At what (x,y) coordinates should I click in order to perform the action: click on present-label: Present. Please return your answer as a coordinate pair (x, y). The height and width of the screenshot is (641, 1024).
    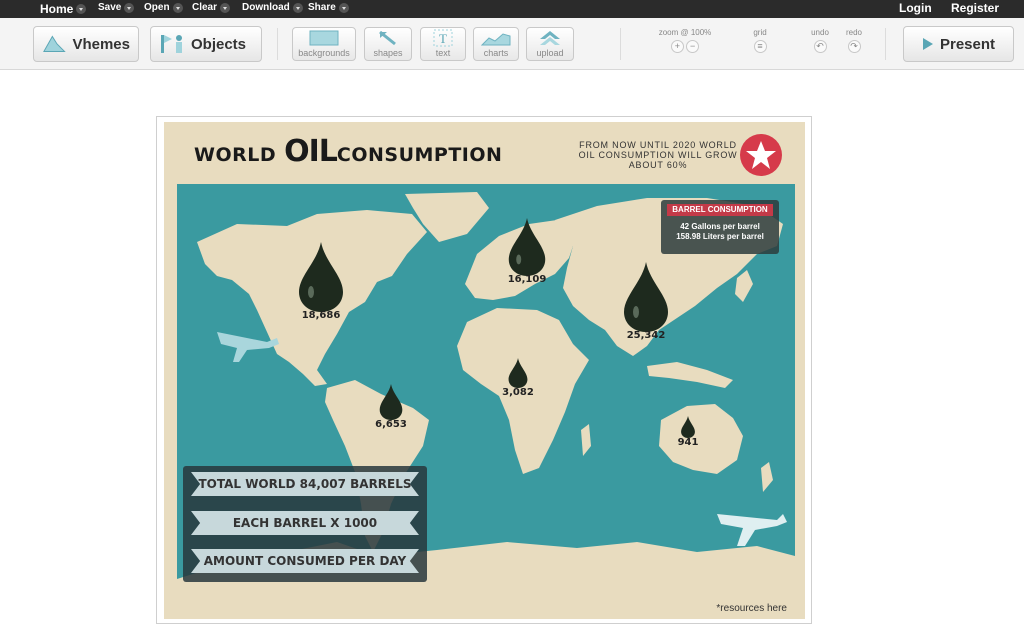
    Looking at the image, I should click on (967, 44).